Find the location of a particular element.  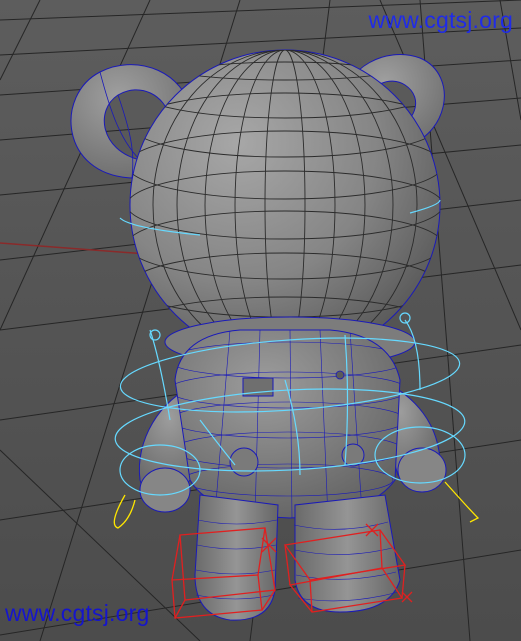

watermark-bottom: www.cgtsj.org is located at coordinates (77, 613).